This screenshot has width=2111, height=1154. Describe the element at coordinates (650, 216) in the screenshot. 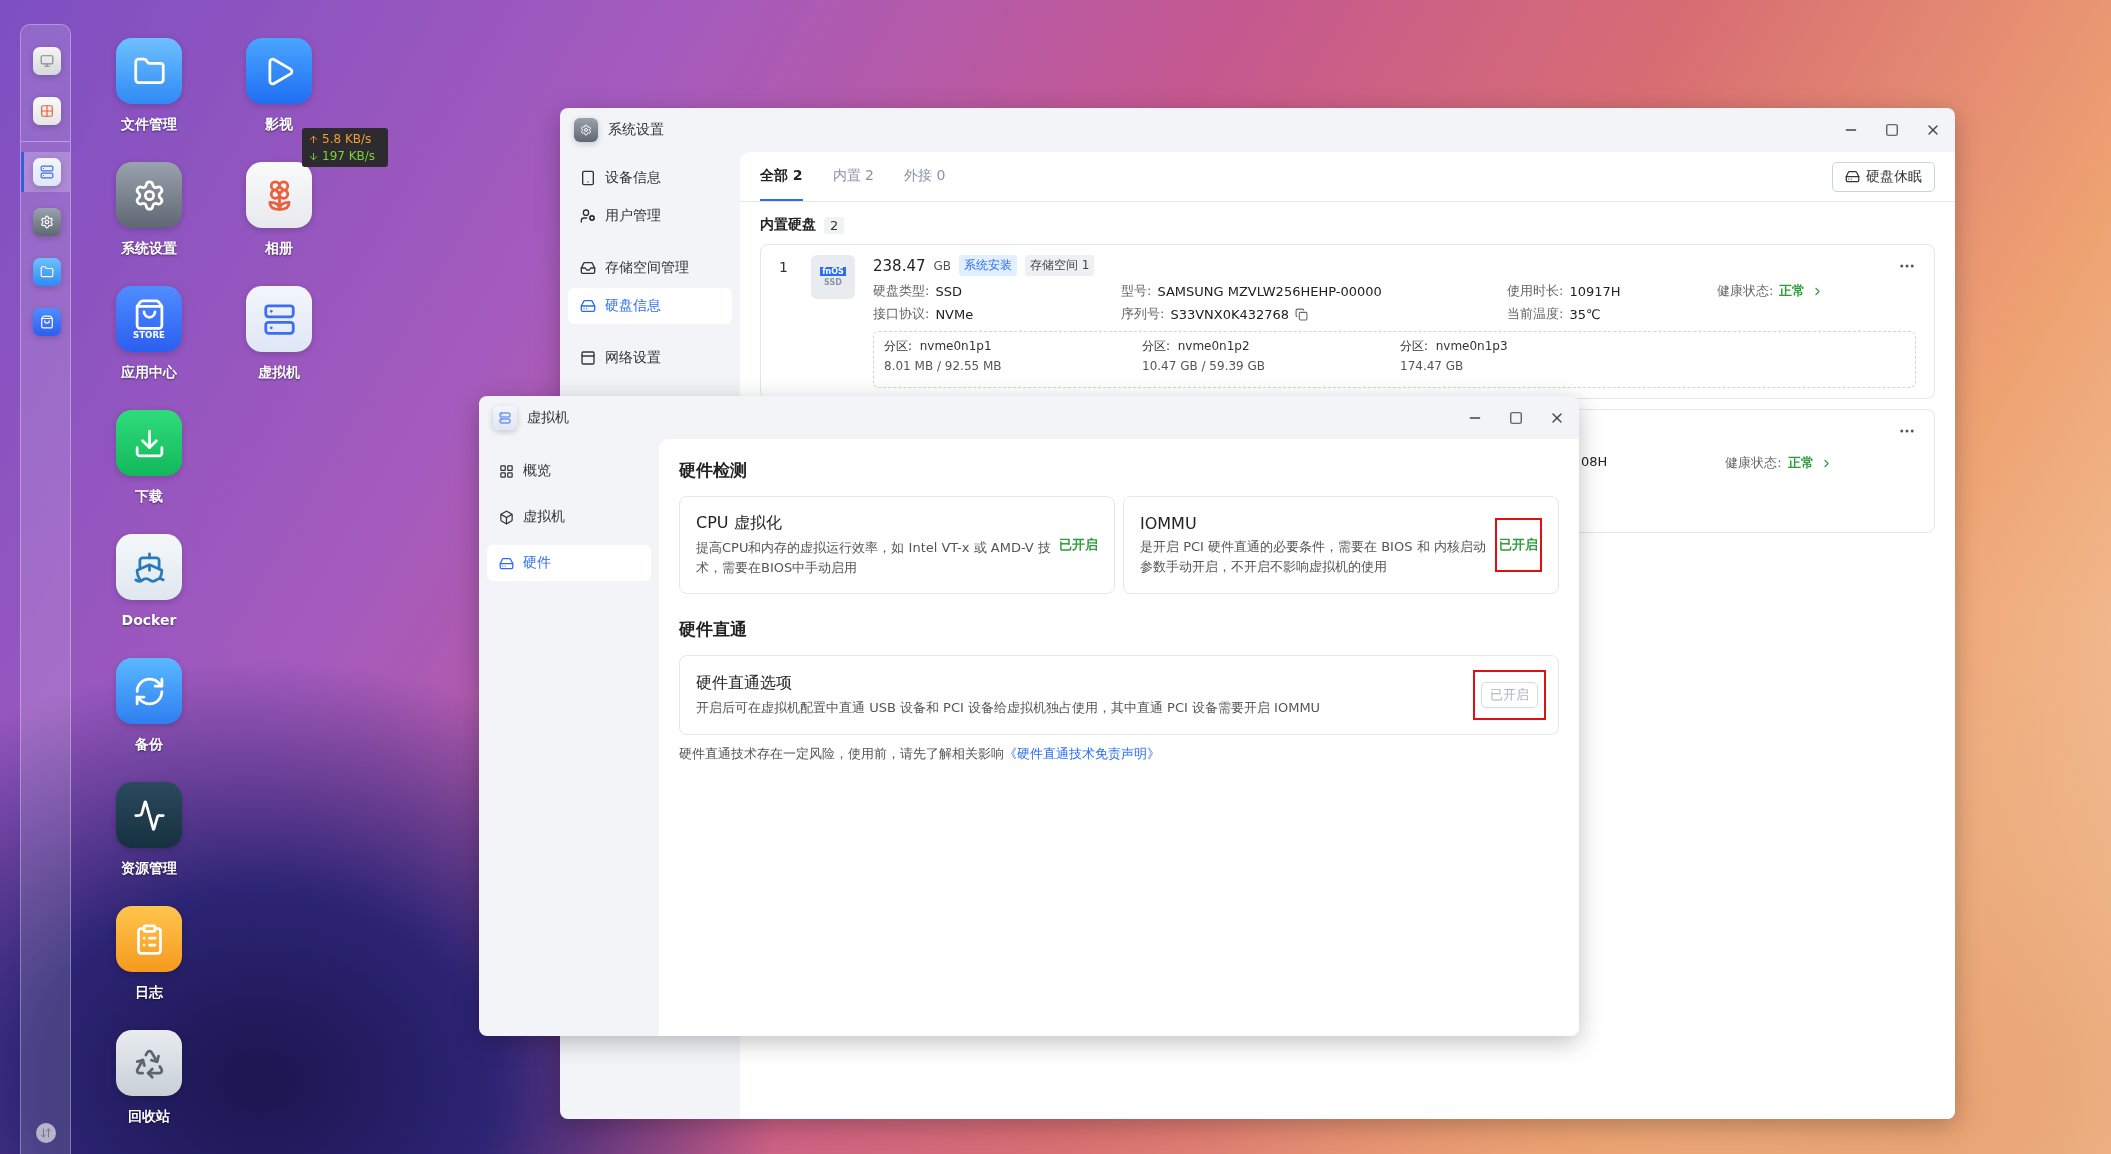

I see `sidebar-item: 用户管理` at that location.